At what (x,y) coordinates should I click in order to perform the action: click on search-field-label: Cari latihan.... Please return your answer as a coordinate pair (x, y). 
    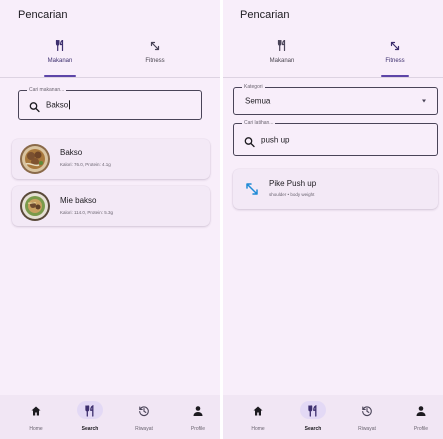
    Looking at the image, I should click on (259, 123).